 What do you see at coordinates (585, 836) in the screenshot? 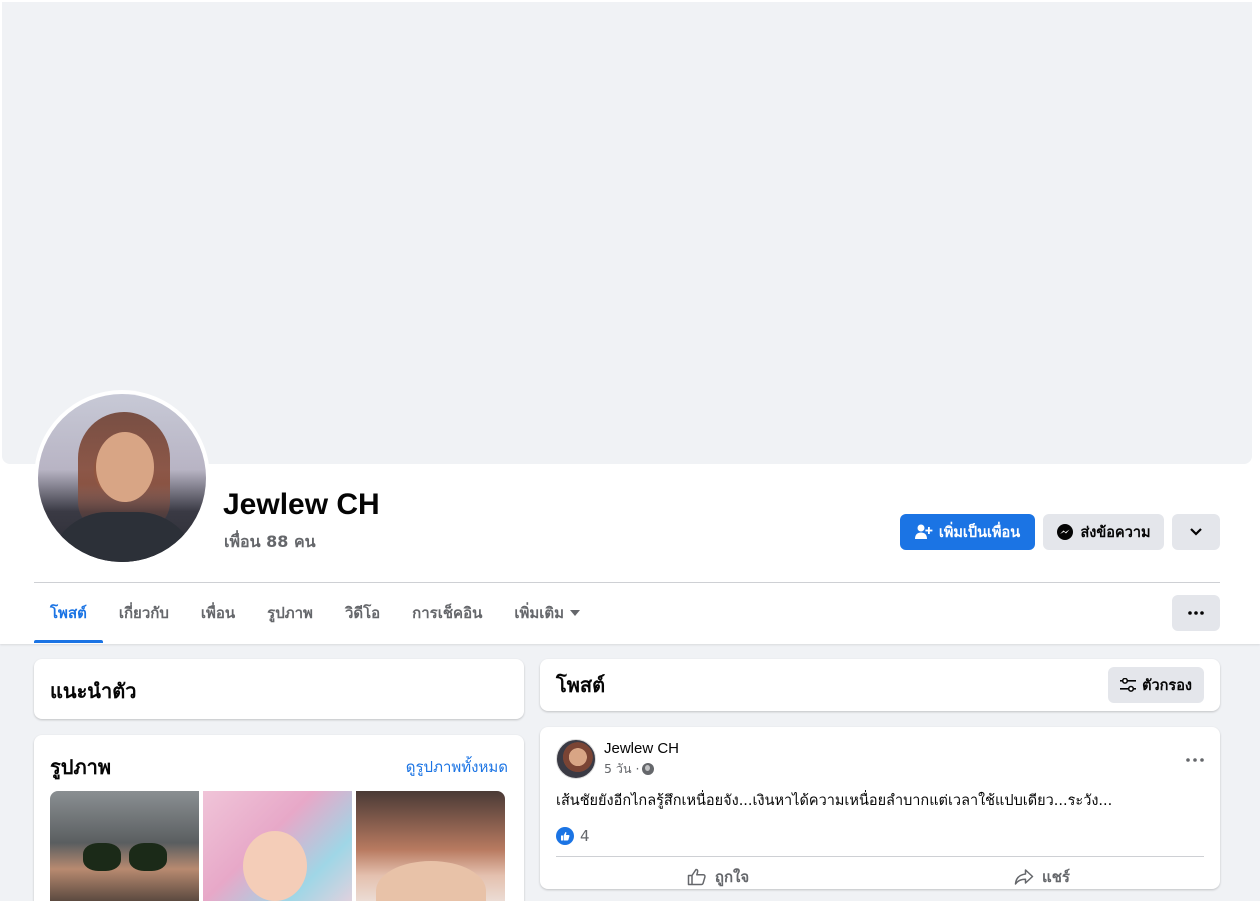
I see `reaction-count: 4` at bounding box center [585, 836].